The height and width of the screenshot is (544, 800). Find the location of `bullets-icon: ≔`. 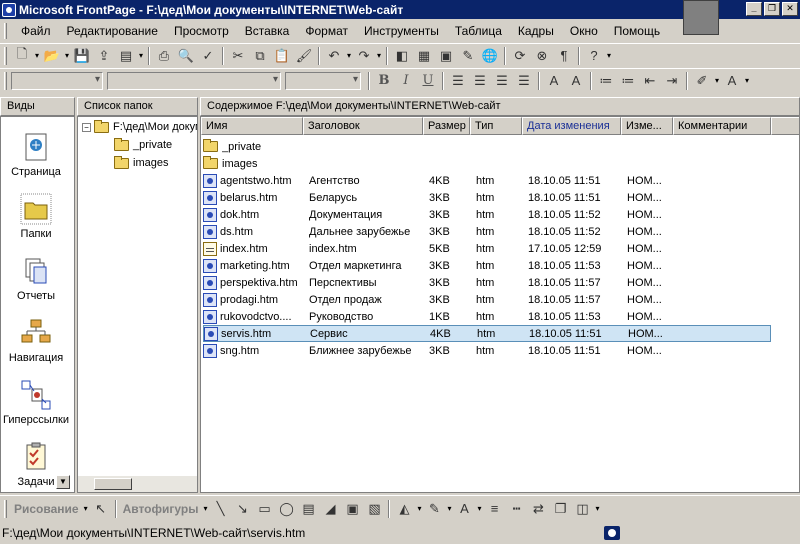

bullets-icon: ≔ is located at coordinates (628, 81).